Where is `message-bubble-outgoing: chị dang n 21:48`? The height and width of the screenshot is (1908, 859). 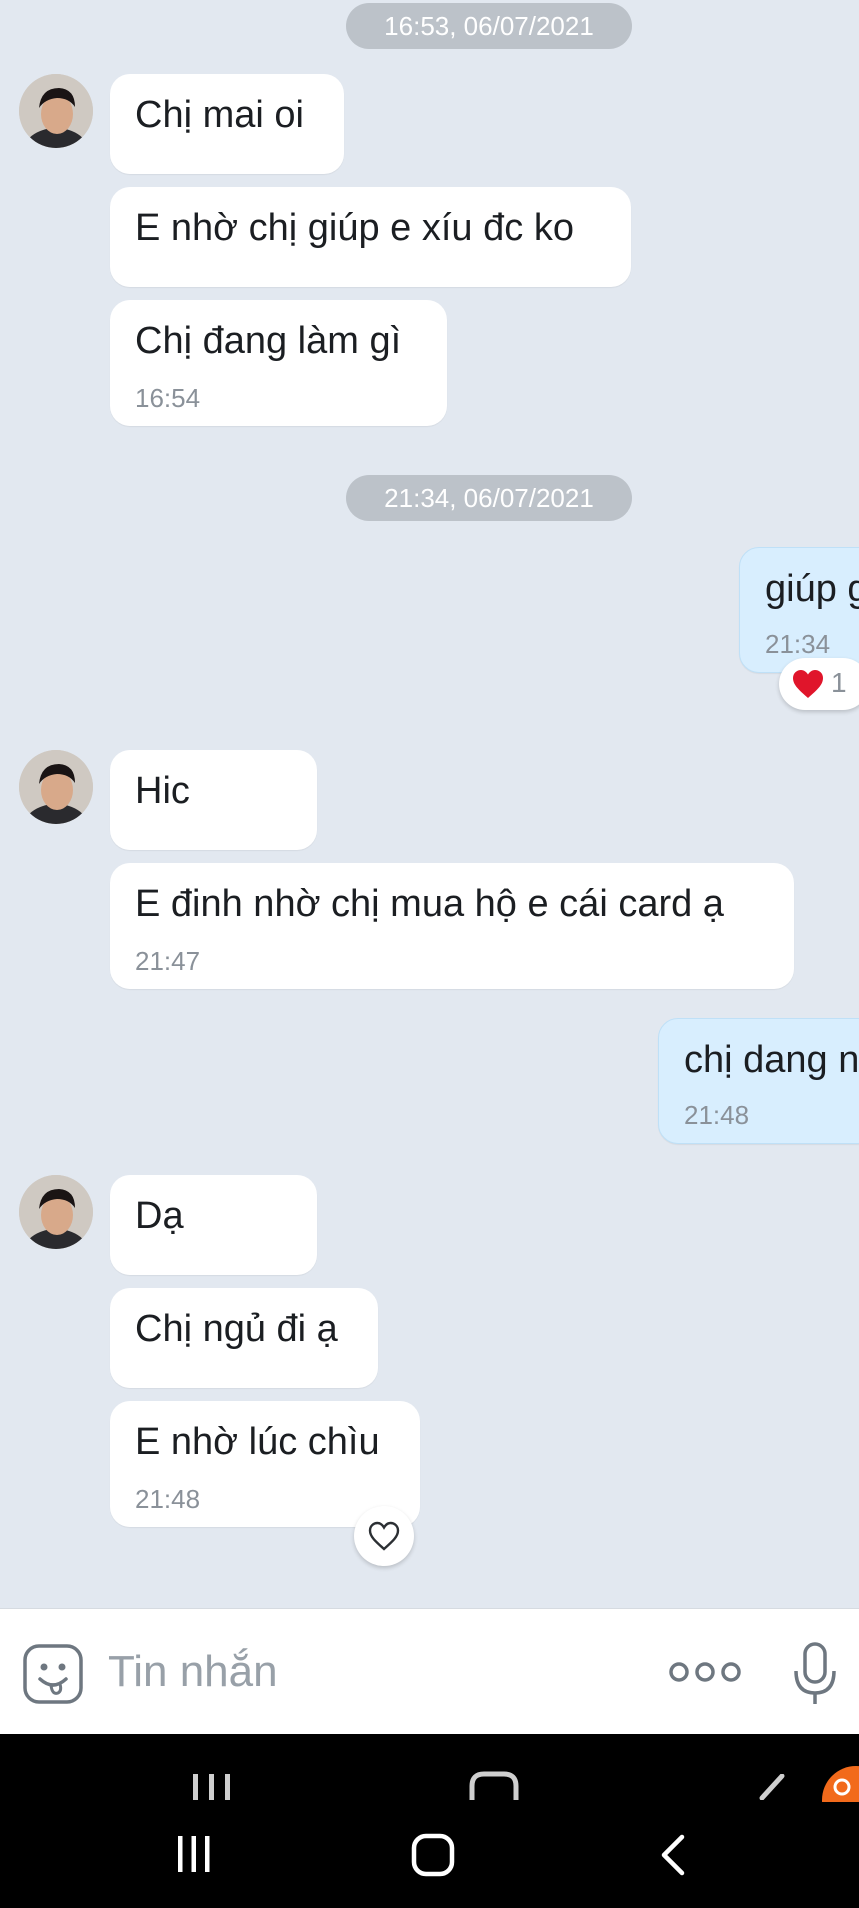 message-bubble-outgoing: chị dang n 21:48 is located at coordinates (758, 1081).